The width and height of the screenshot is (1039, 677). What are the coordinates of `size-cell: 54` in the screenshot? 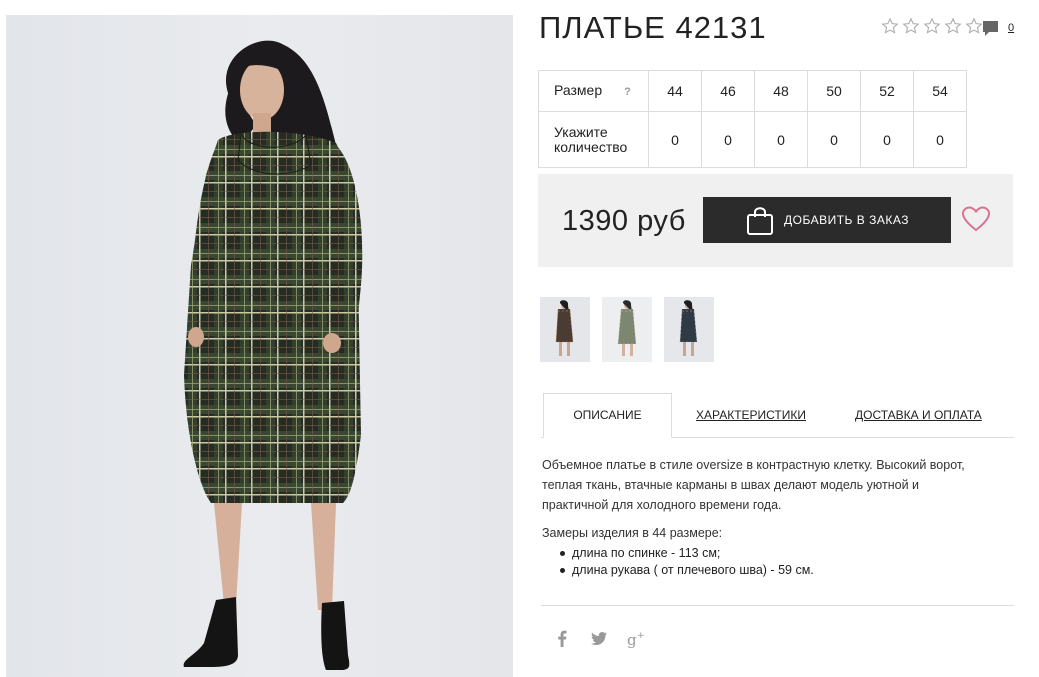 It's located at (940, 91).